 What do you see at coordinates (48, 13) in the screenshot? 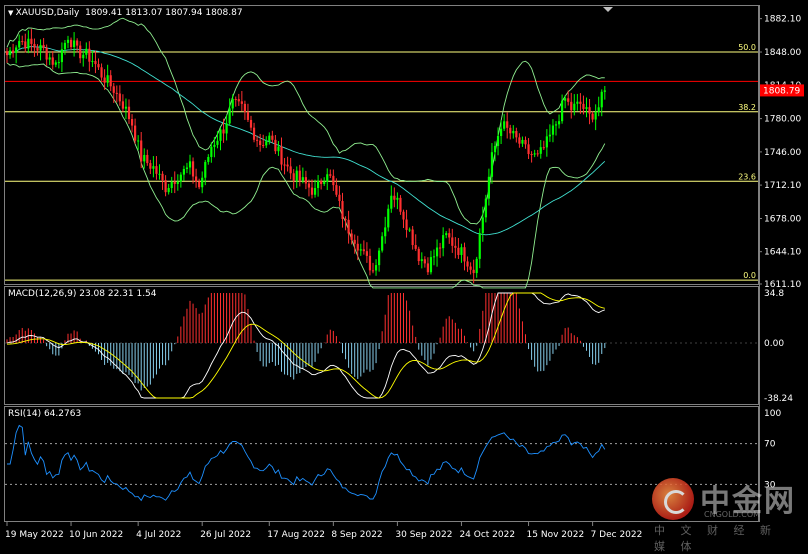
I see `symbol-label: XAUUSD,Daily` at bounding box center [48, 13].